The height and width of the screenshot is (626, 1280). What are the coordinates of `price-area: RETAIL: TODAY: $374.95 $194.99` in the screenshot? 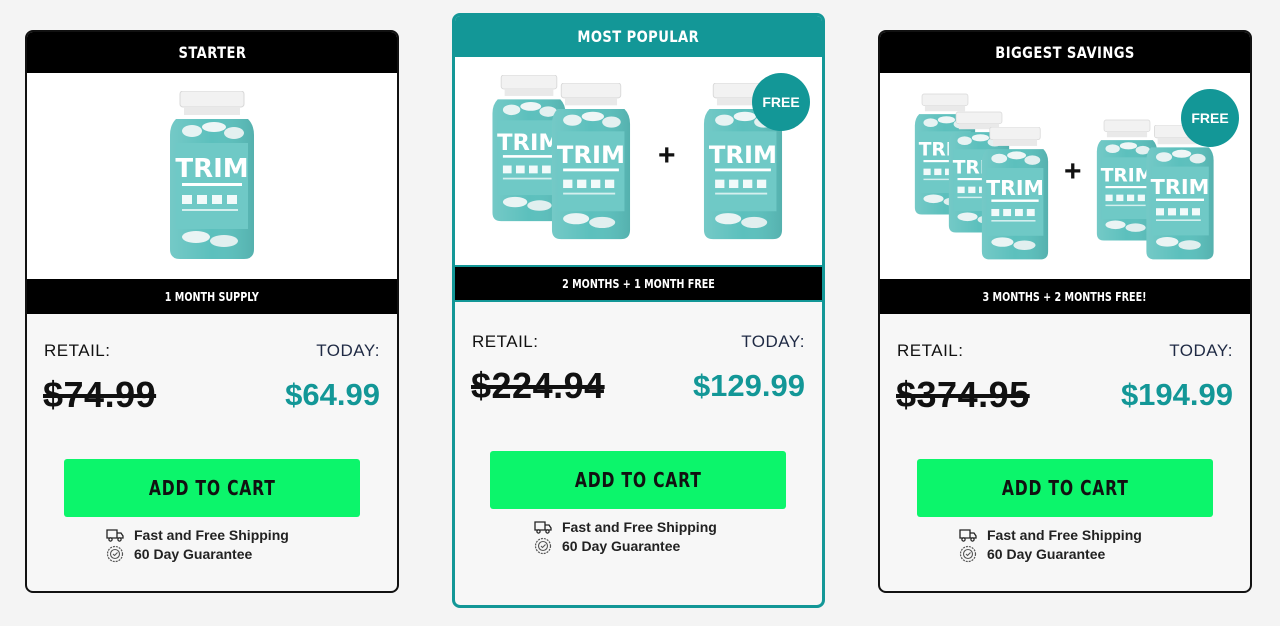 It's located at (1065, 379).